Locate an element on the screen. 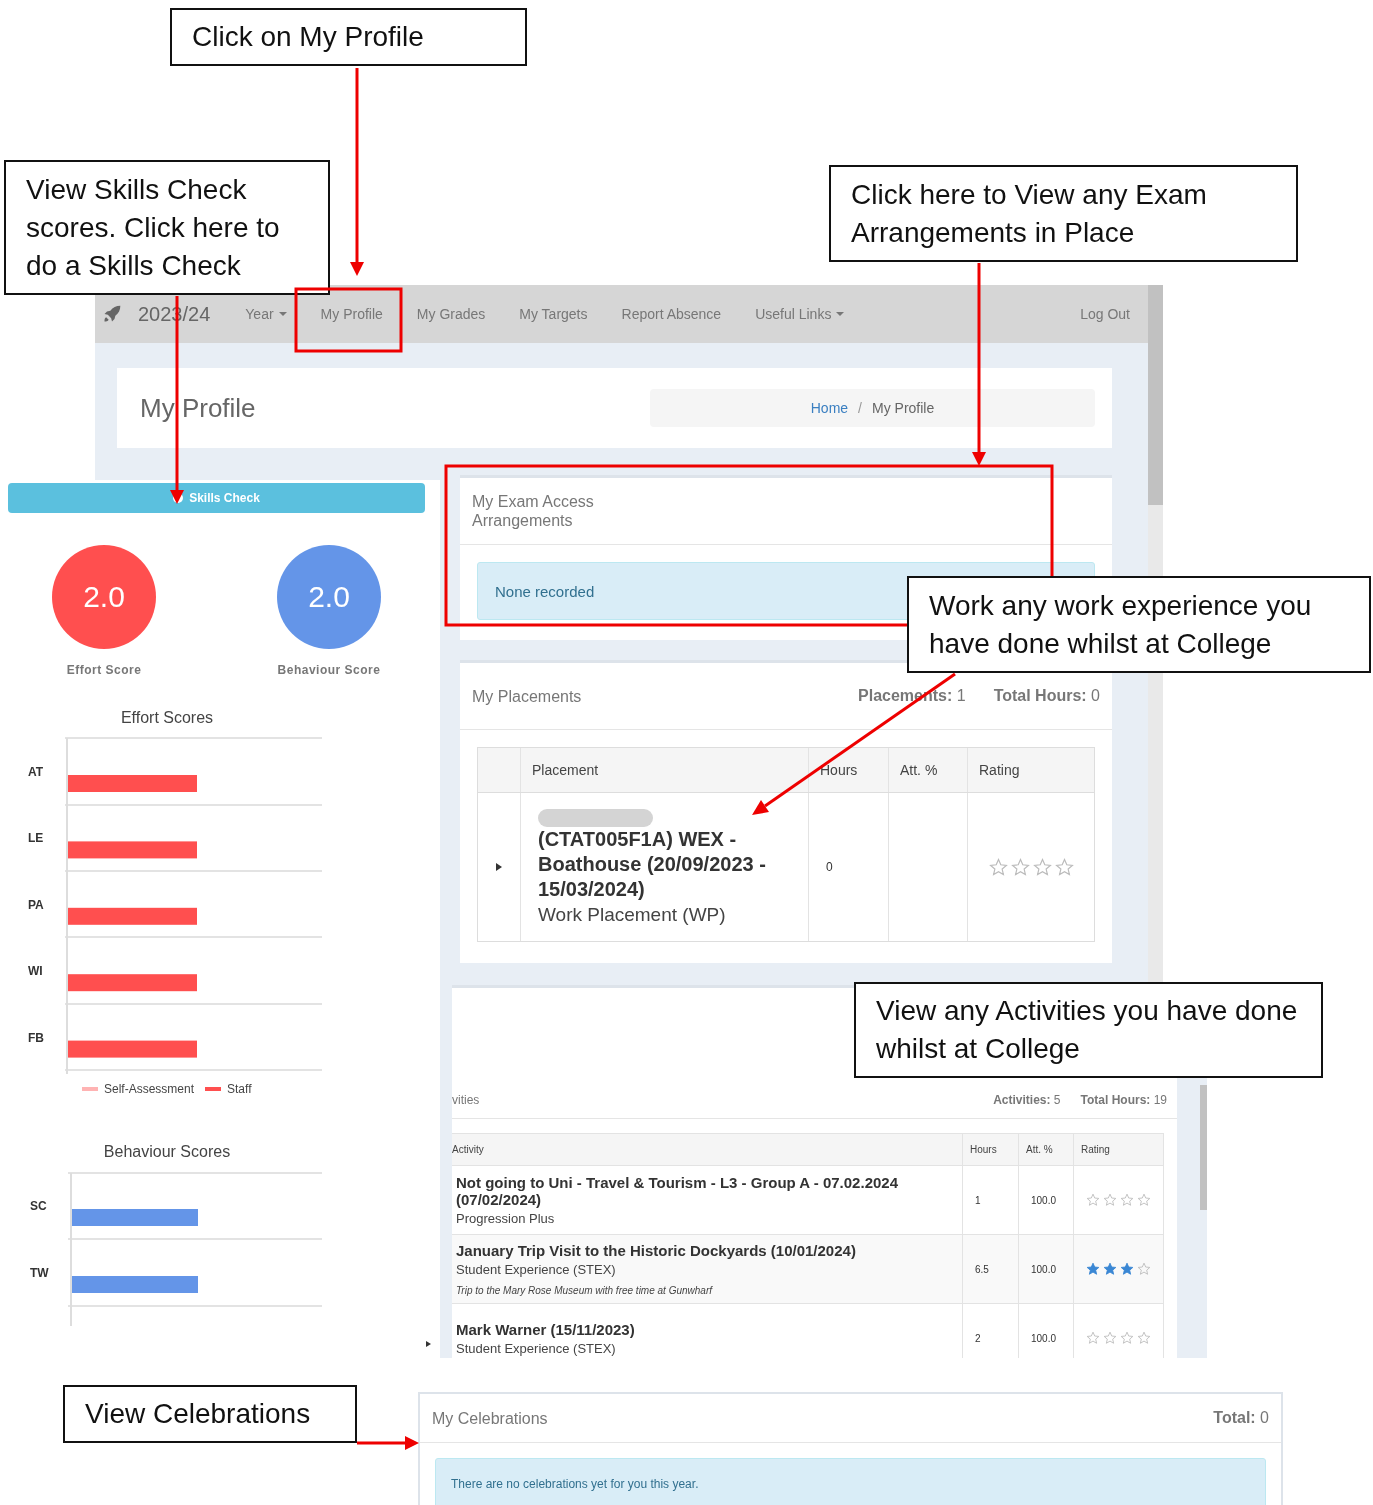  breadcrumb-link: Home is located at coordinates (829, 408).